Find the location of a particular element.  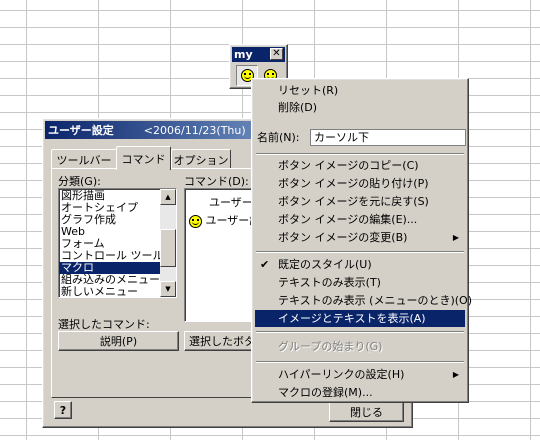

close-button: 閉じる is located at coordinates (366, 411).